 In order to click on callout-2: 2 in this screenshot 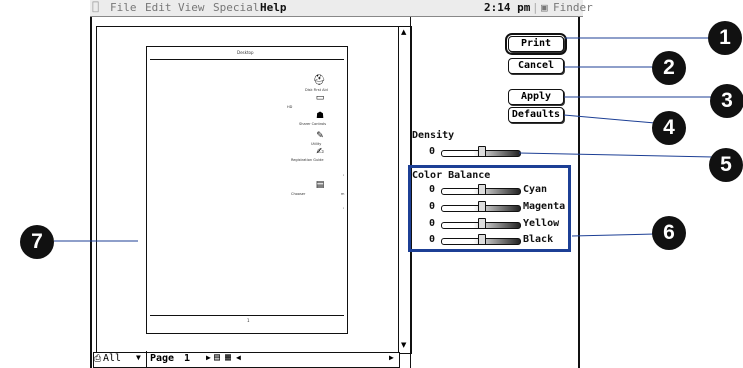, I will do `click(669, 68)`.